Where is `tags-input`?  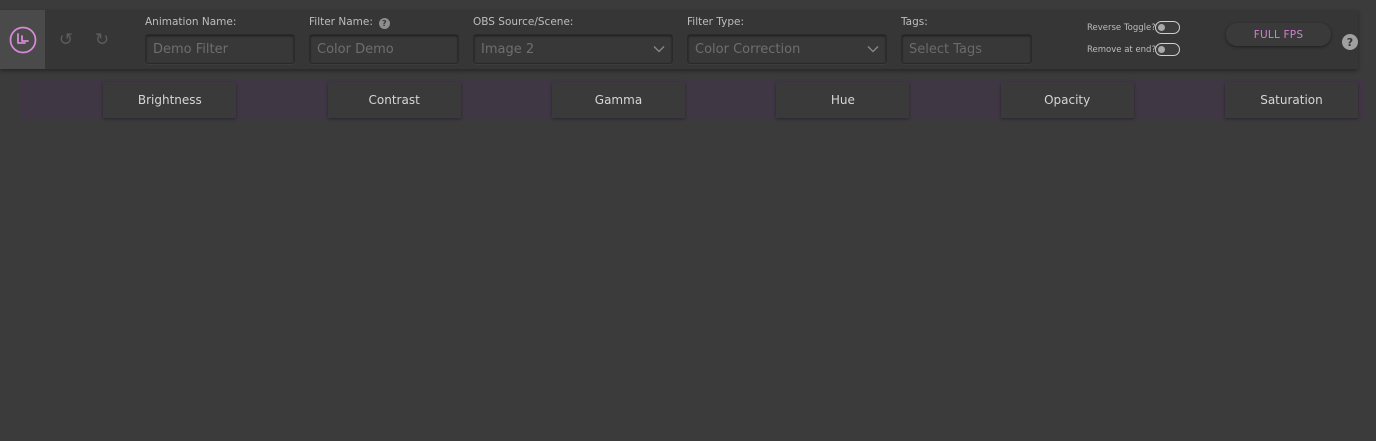
tags-input is located at coordinates (966, 49).